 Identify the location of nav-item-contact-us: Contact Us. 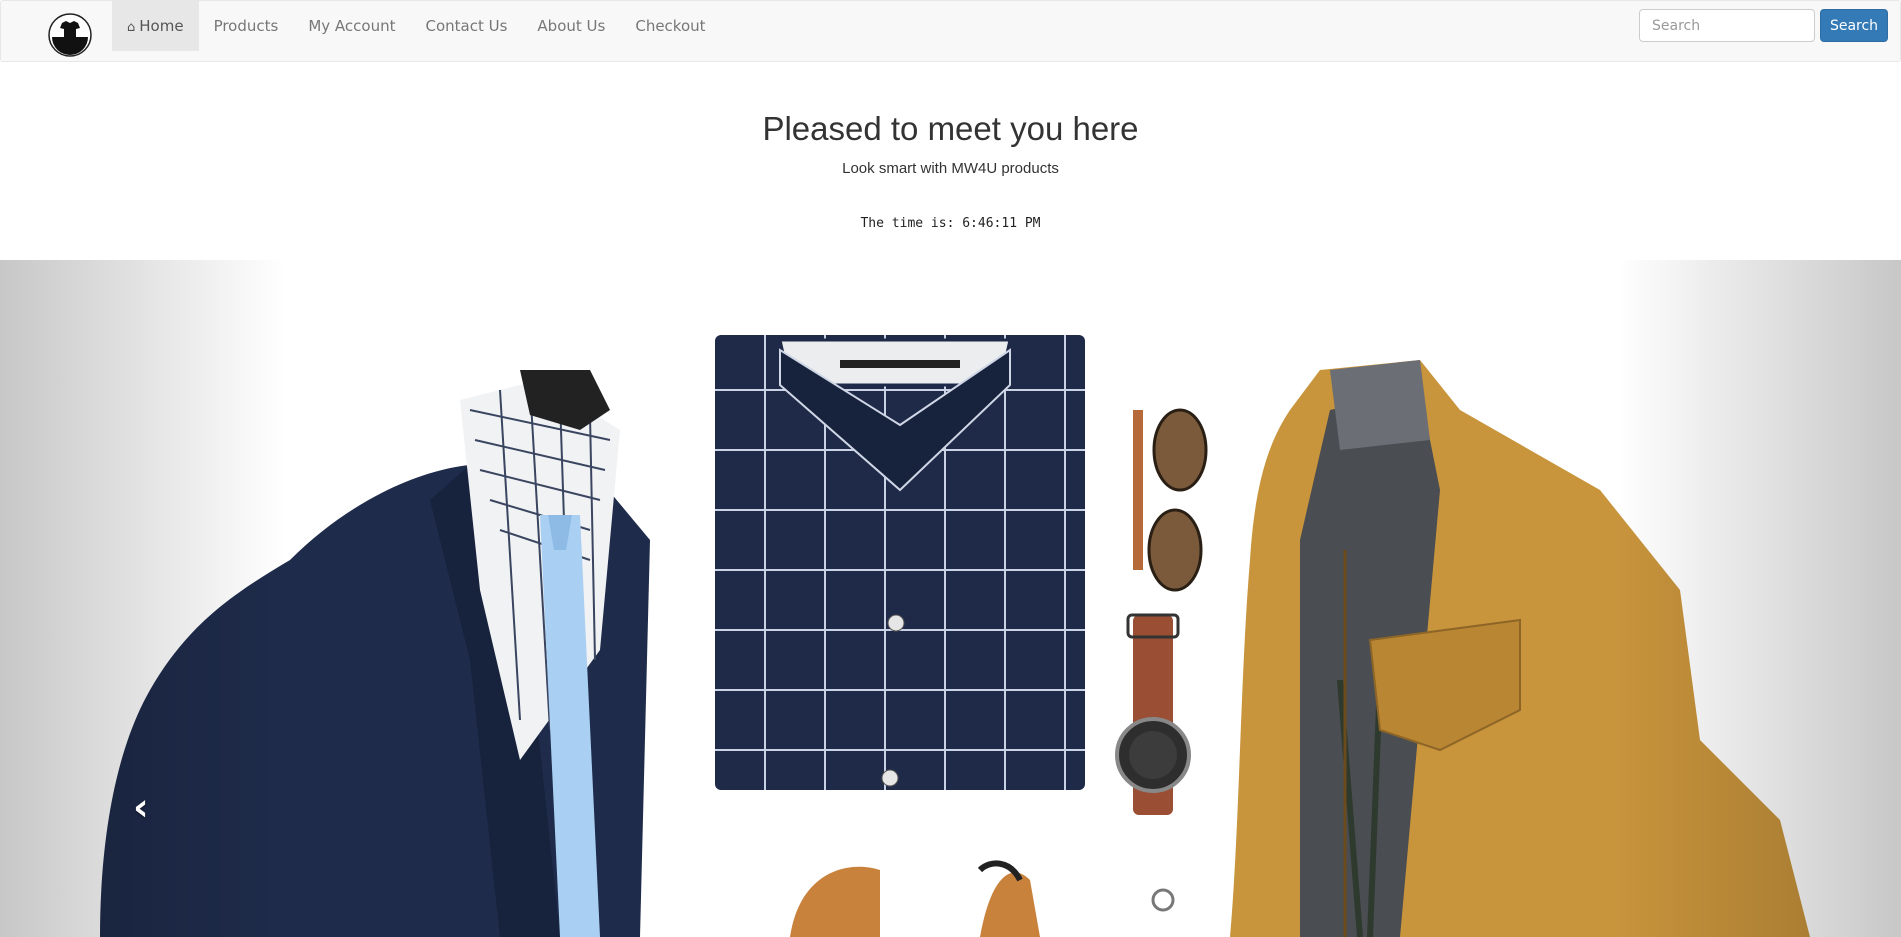
(467, 26).